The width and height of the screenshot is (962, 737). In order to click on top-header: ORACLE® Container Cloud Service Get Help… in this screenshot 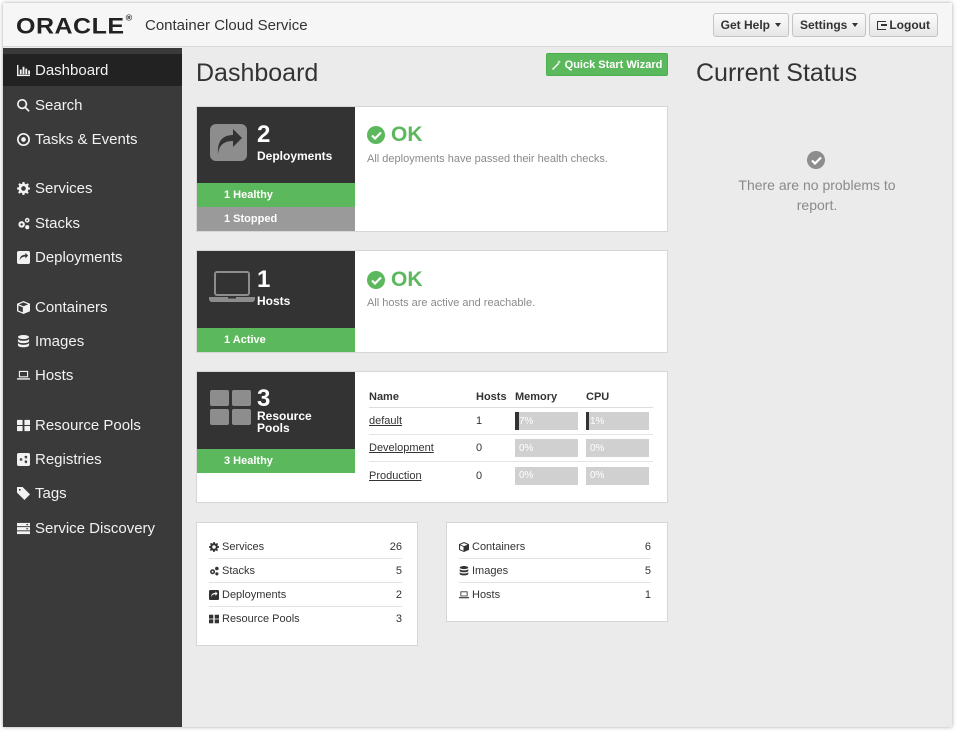, I will do `click(477, 25)`.